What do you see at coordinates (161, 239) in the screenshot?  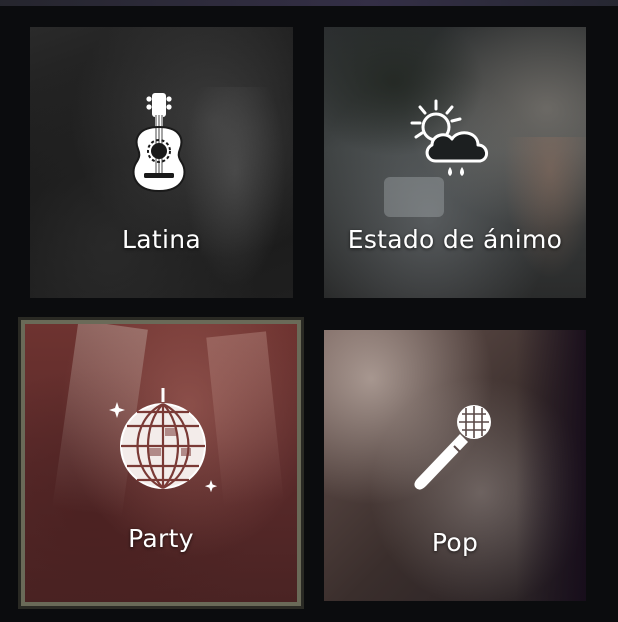 I see `tile-label: Latina` at bounding box center [161, 239].